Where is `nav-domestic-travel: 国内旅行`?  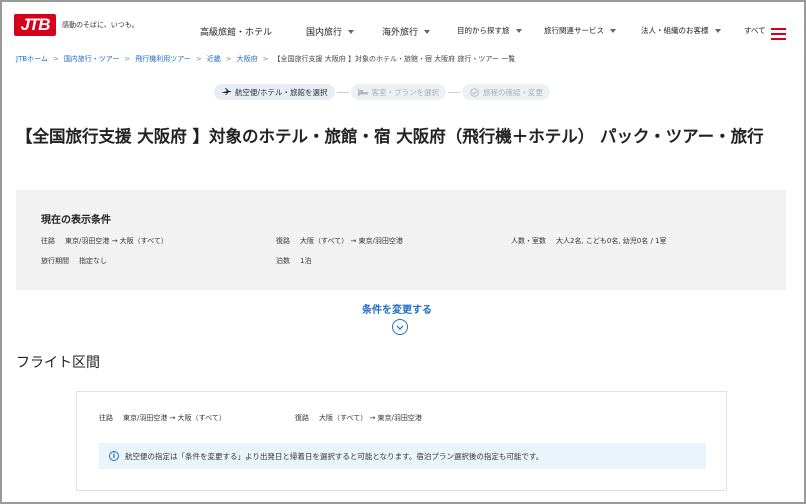 nav-domestic-travel: 国内旅行 is located at coordinates (330, 31).